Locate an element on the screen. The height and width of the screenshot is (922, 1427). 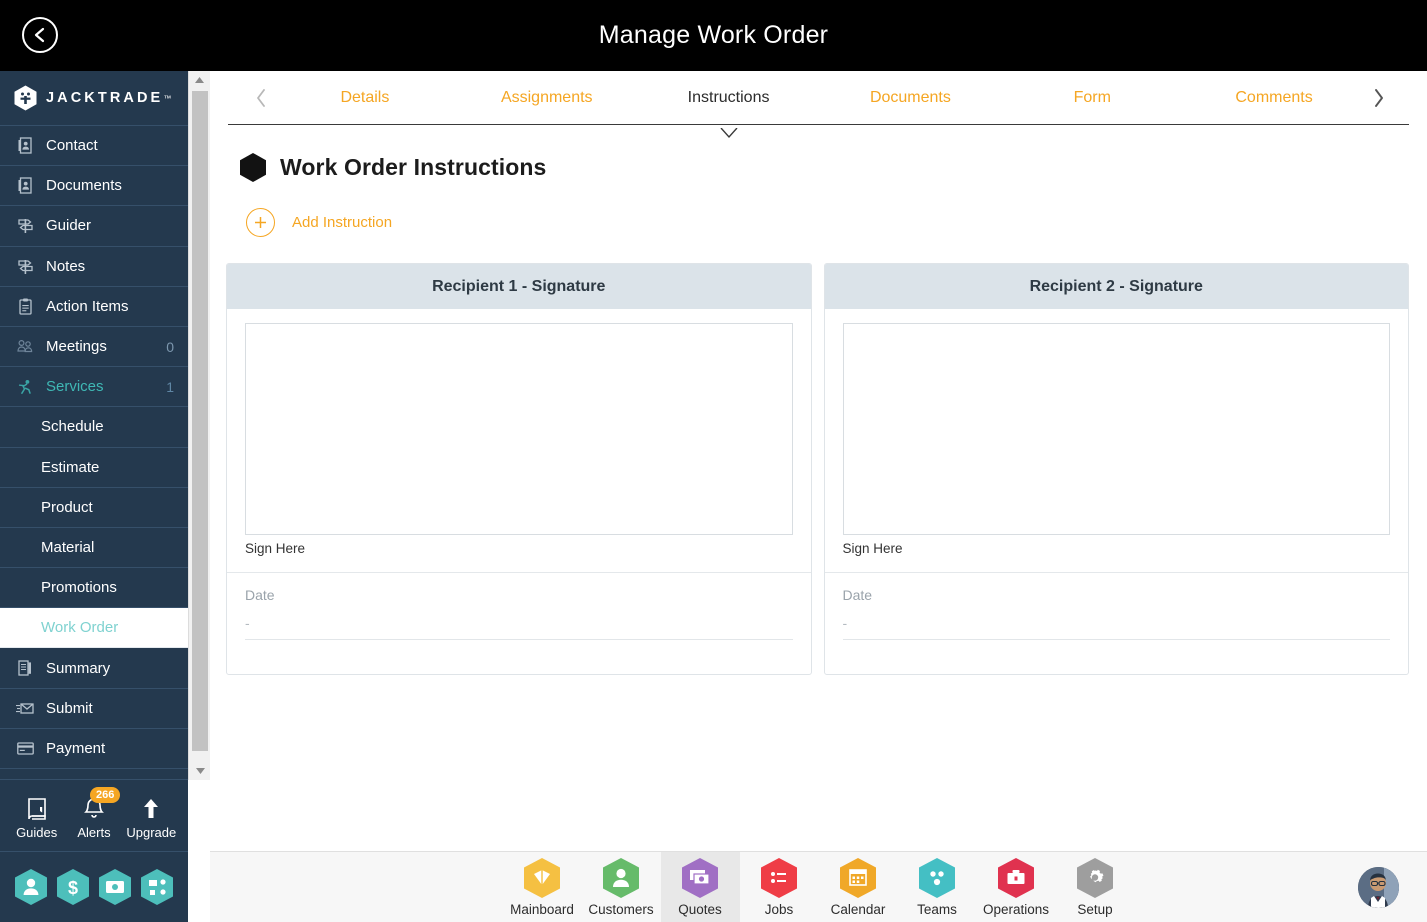
bottom-nav-label: Quotes is located at coordinates (700, 909).